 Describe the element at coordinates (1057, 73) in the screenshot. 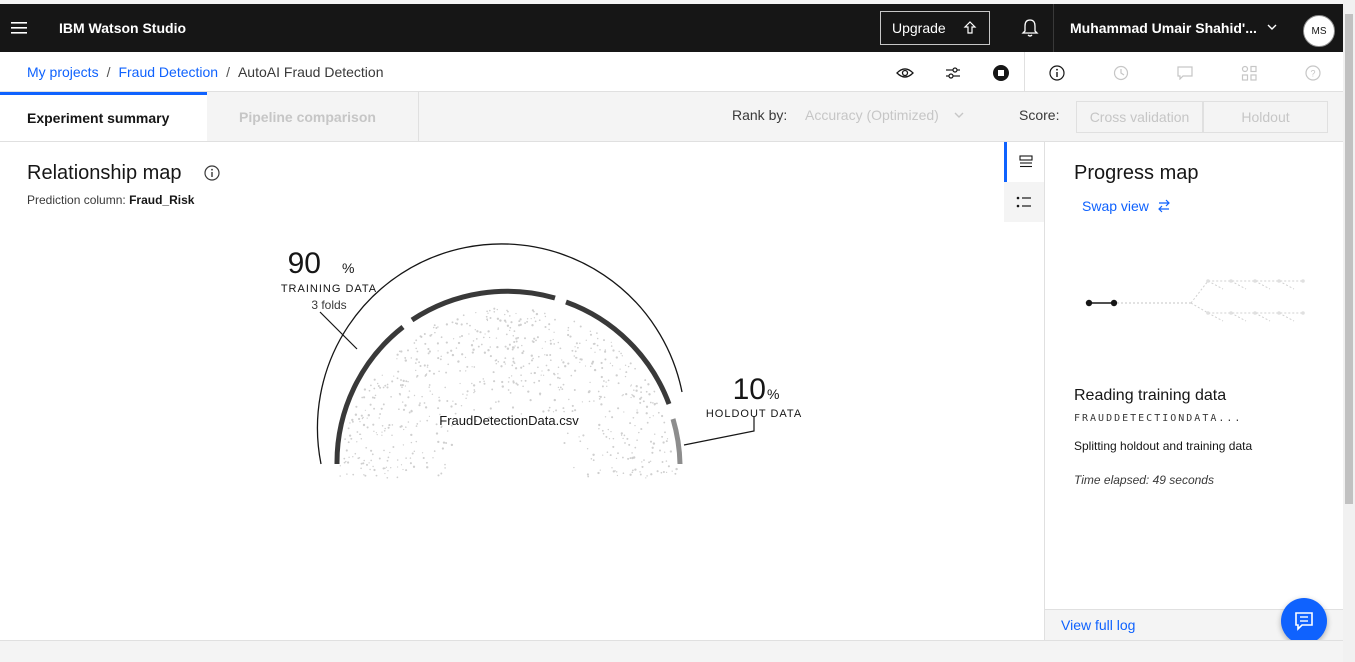

I see `info-icon` at that location.